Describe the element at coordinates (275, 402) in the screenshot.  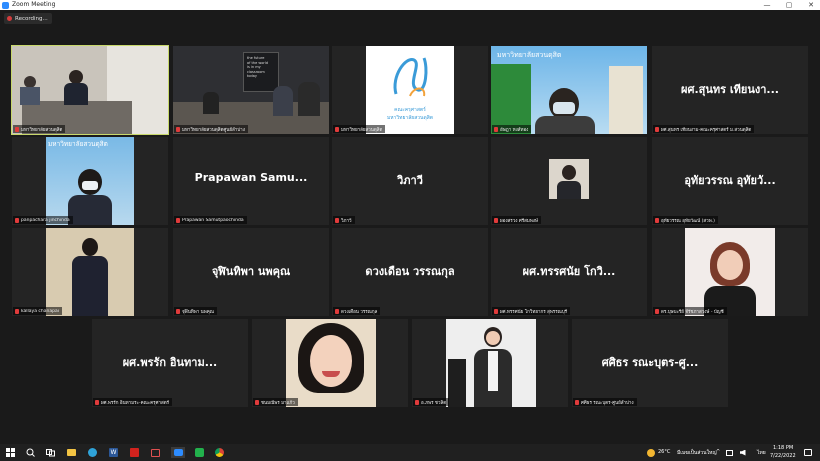
I see `participant-nameplate: ชนมณีพร มาแก้ว` at that location.